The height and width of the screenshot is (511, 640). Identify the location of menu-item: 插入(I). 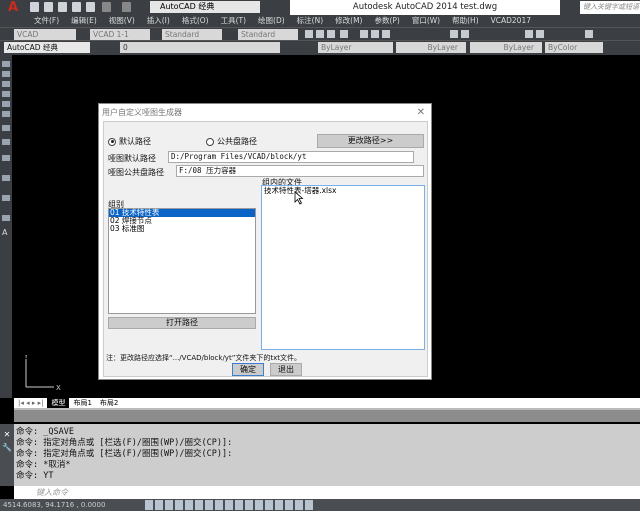
(158, 21).